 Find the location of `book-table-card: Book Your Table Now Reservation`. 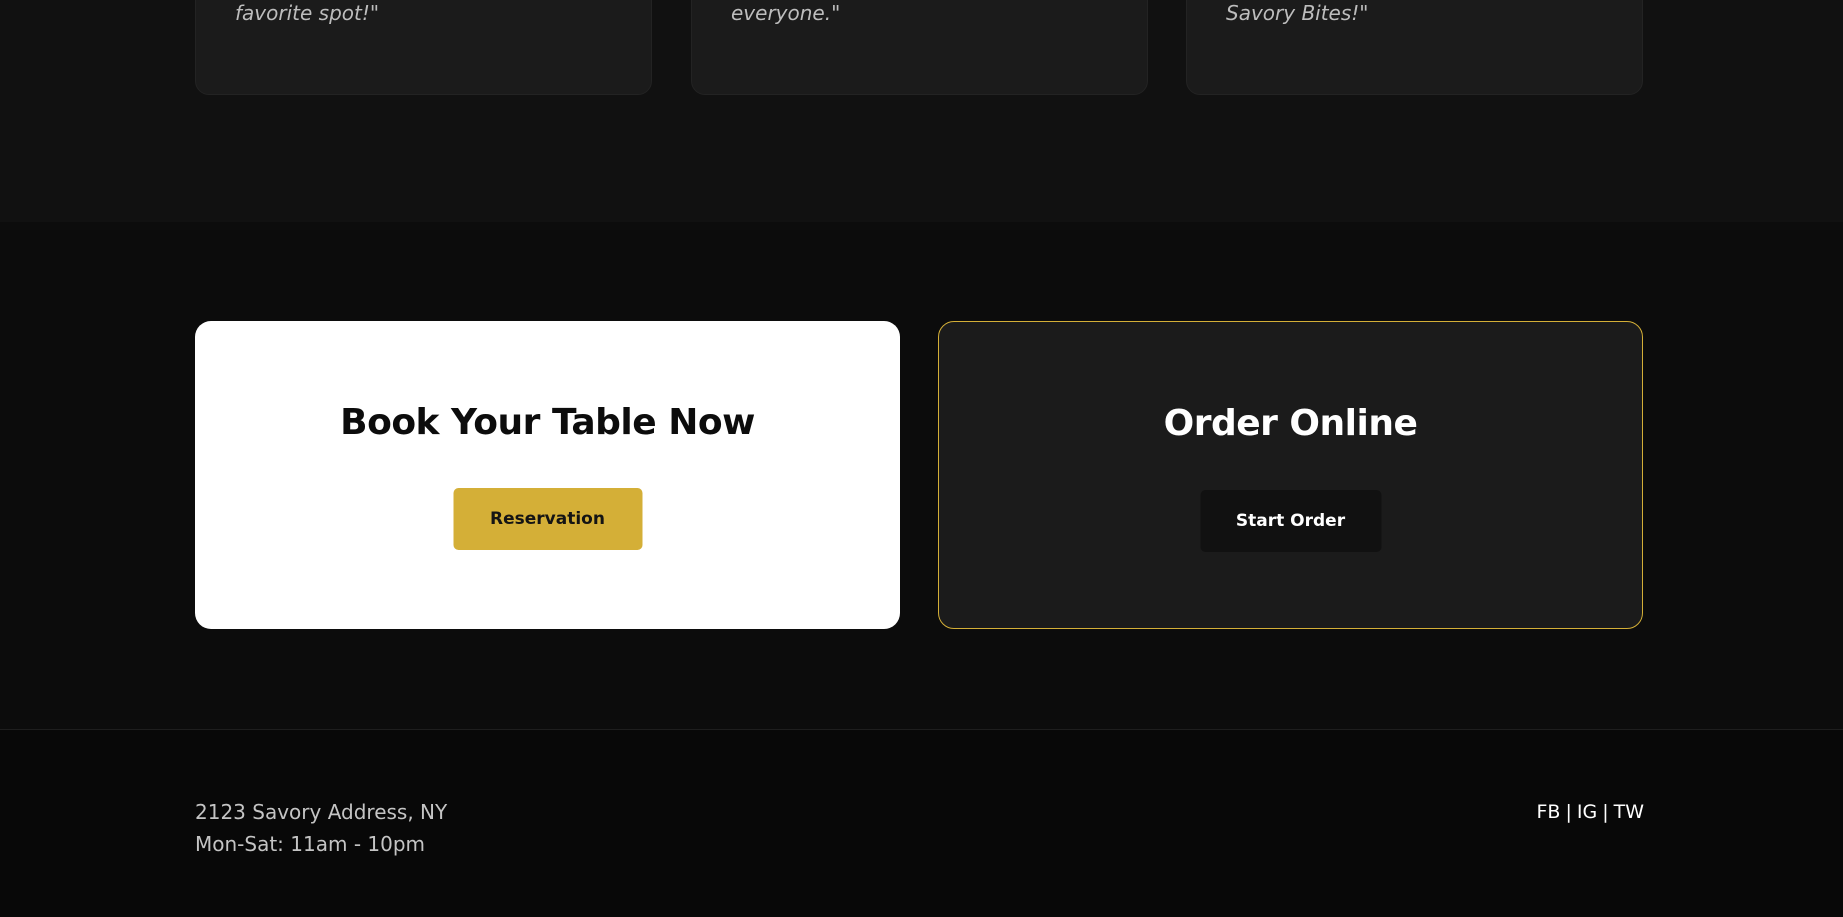

book-table-card: Book Your Table Now Reservation is located at coordinates (547, 475).